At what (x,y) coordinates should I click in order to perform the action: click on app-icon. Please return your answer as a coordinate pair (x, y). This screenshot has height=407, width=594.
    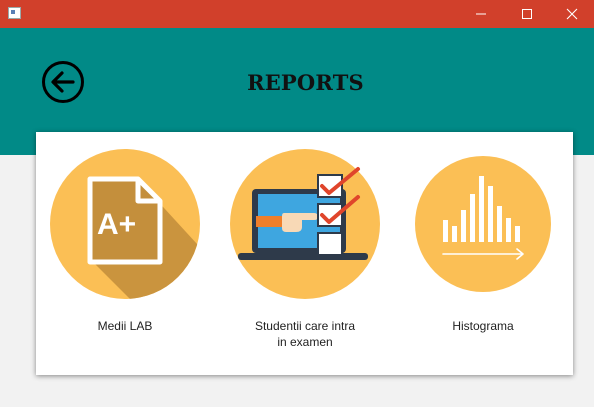
    Looking at the image, I should click on (14, 13).